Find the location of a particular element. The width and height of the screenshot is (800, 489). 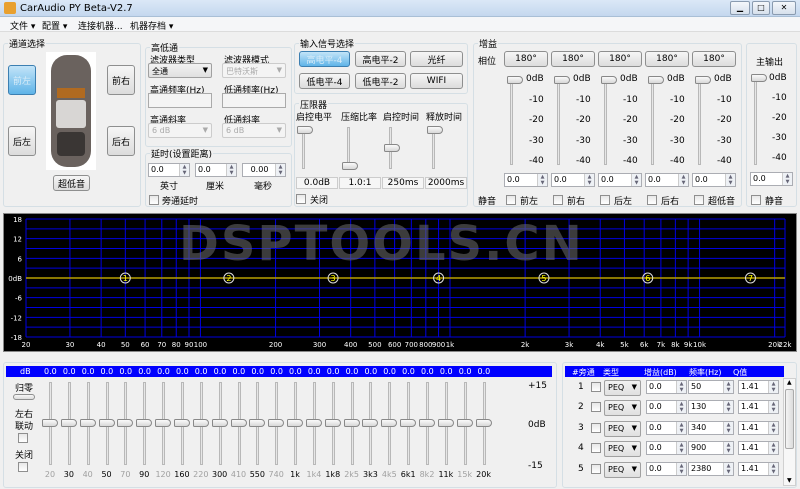

peq-scrollbar: ▲ ▼ is located at coordinates (789, 432).